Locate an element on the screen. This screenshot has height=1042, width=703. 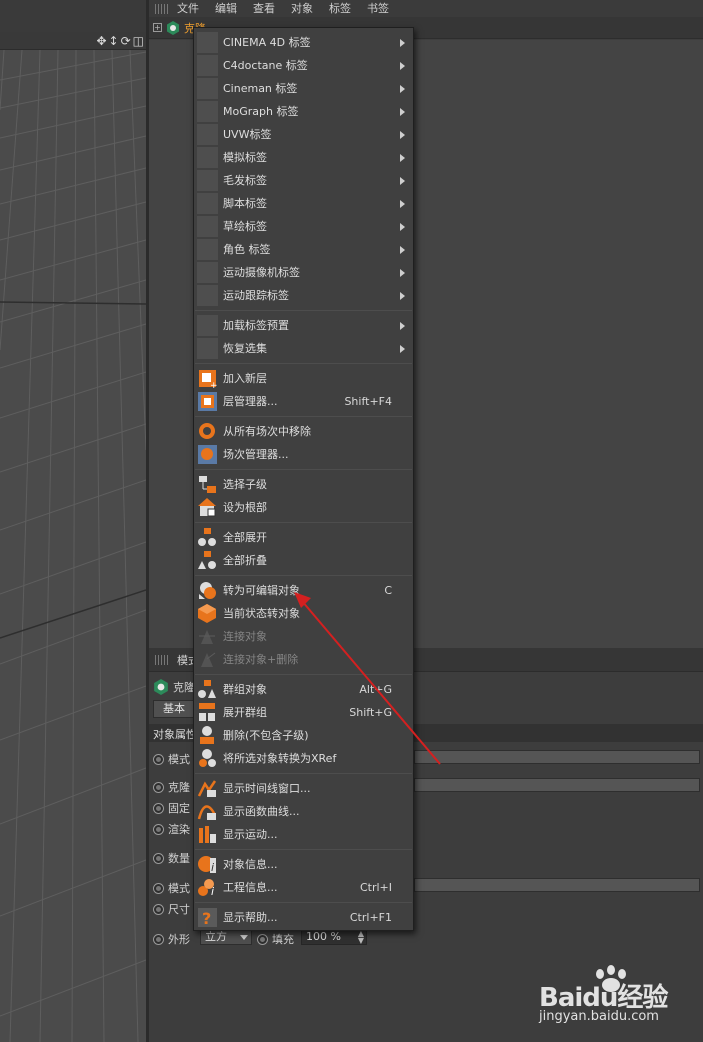
menu-item-item-0-11: 运动跟踪标签 is located at coordinates (303, 295).